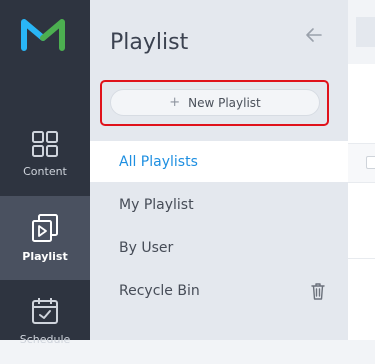 The height and width of the screenshot is (364, 375). I want to click on new-playlist-button: + New Playlist, so click(215, 102).